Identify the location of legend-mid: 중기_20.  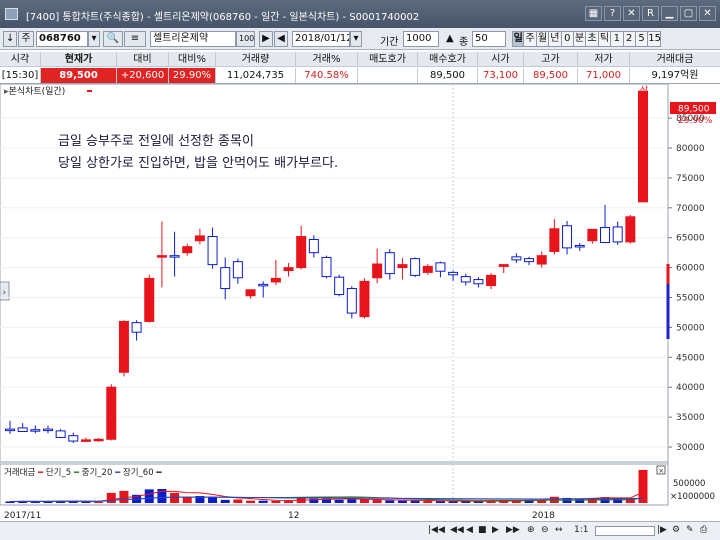
(97, 473).